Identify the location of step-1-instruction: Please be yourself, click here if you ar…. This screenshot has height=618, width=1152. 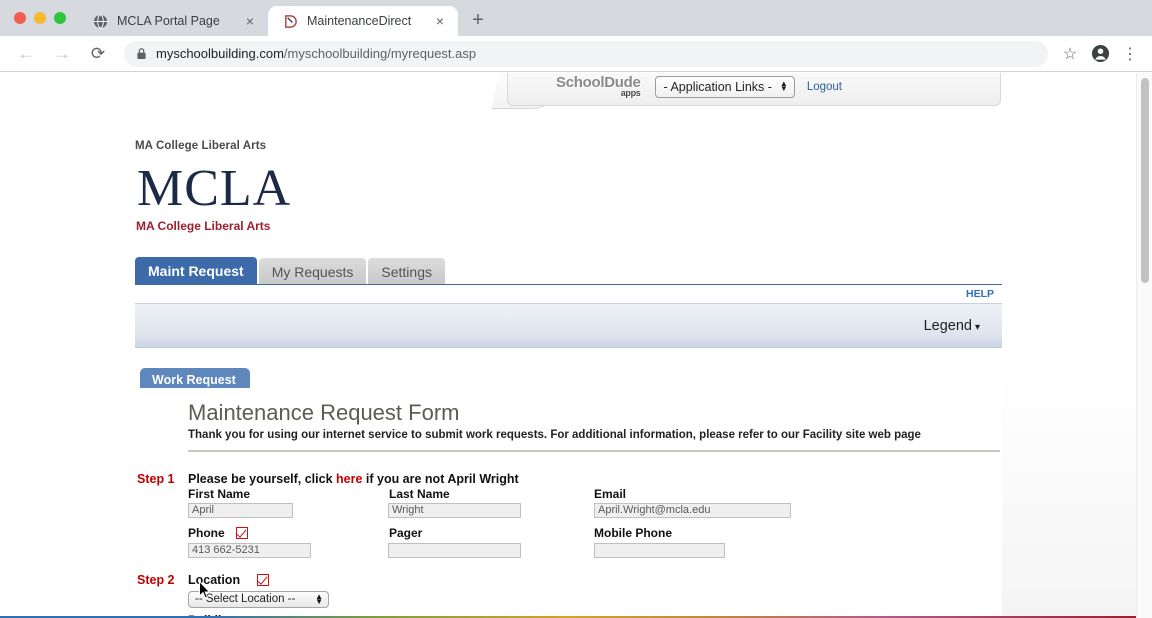
(353, 479).